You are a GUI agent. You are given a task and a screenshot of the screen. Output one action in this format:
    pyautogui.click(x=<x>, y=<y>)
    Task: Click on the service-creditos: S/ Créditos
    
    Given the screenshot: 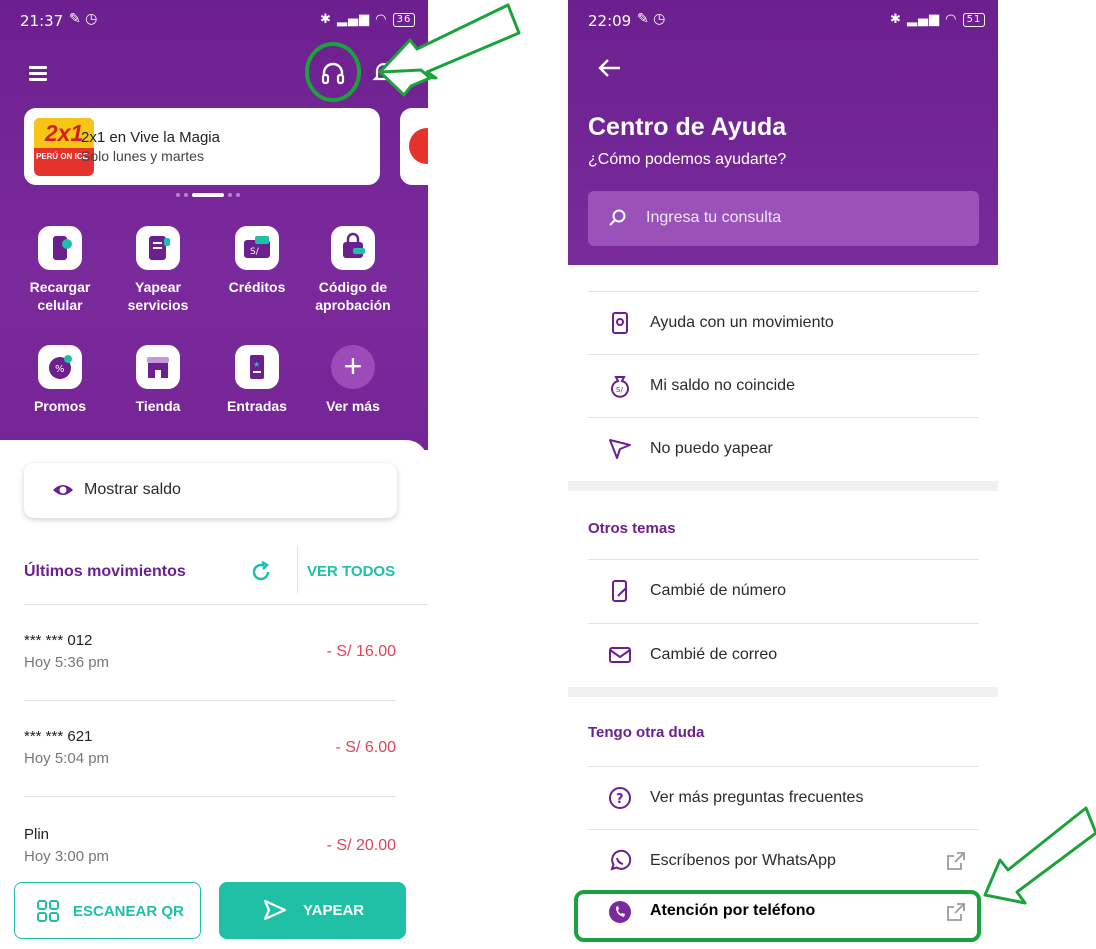 What is the action you would take?
    pyautogui.click(x=257, y=261)
    